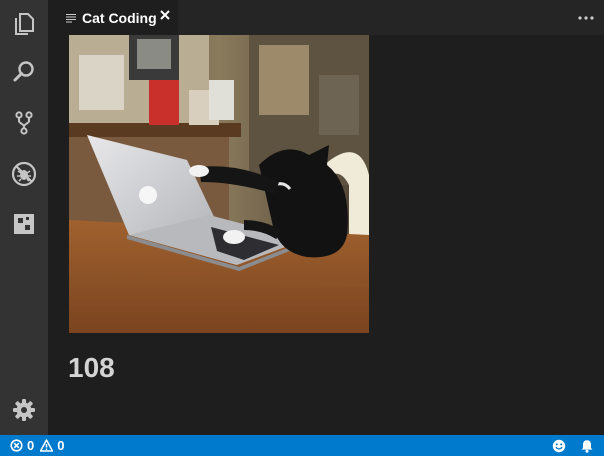 The image size is (604, 456). I want to click on bell-icon, so click(587, 446).